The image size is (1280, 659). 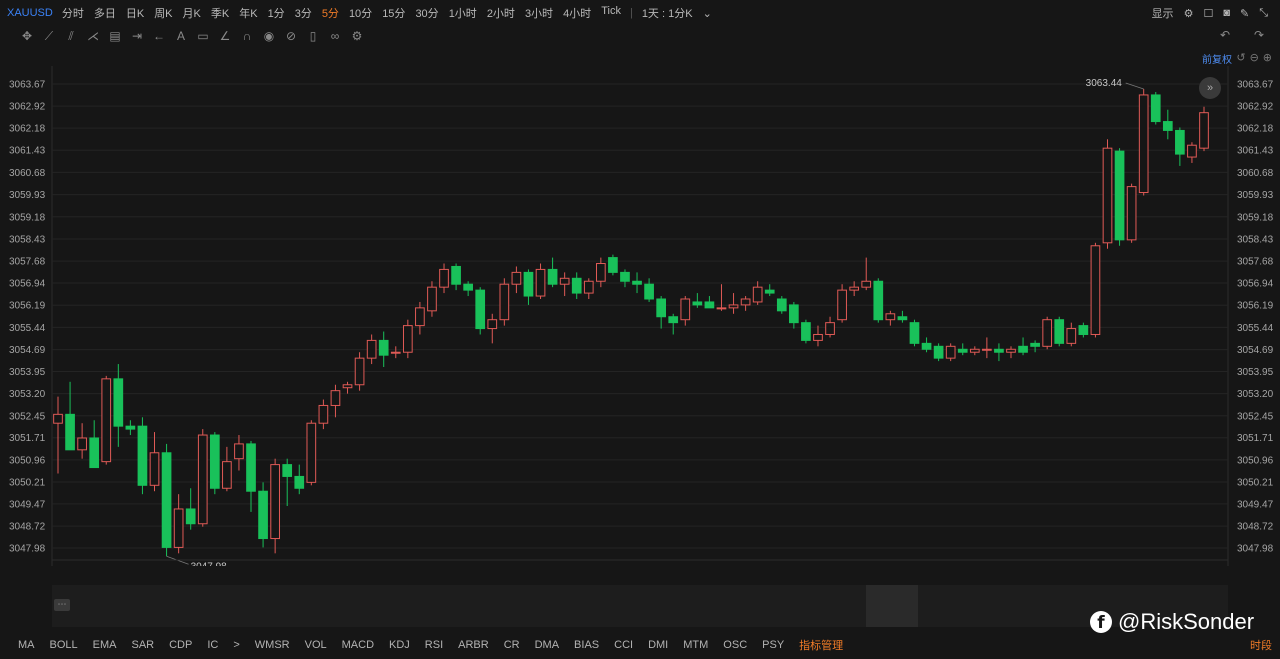 I want to click on pattern-tool-icon: ⋌, so click(x=93, y=36).